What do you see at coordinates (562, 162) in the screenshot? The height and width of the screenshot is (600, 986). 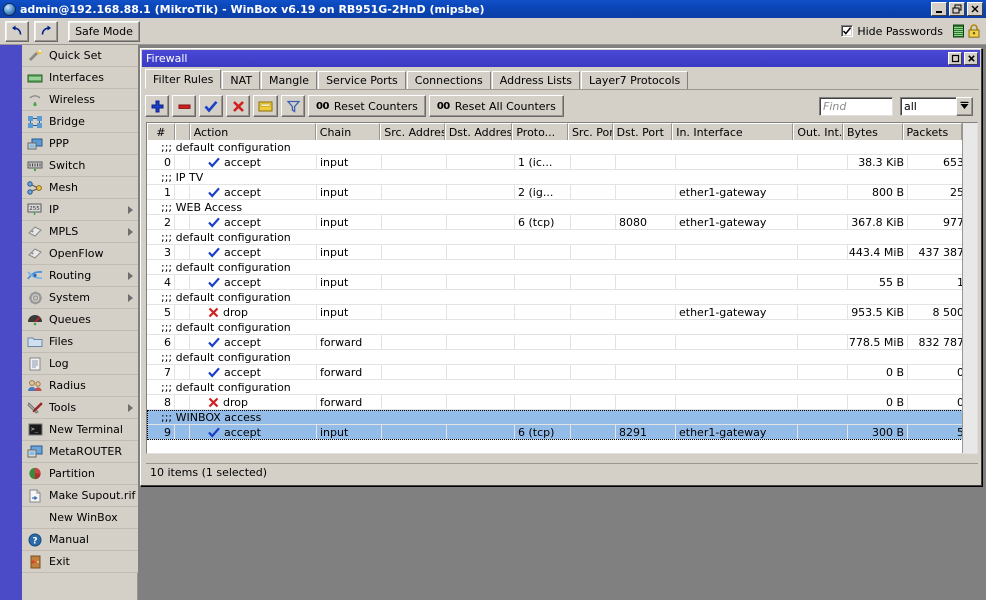 I see `table-row: 0 accept input 1 (ic... 38.3 KiB 653` at bounding box center [562, 162].